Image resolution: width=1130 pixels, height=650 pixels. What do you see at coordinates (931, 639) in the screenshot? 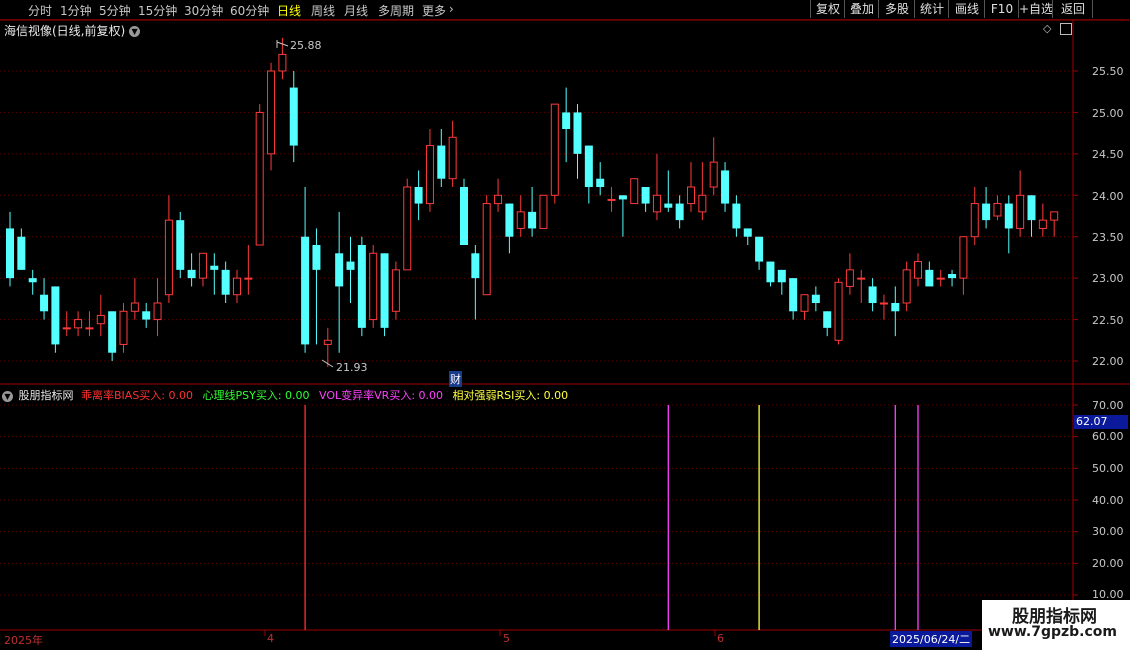
I see `cursor-date-badge: 2025/06/24/二` at bounding box center [931, 639].